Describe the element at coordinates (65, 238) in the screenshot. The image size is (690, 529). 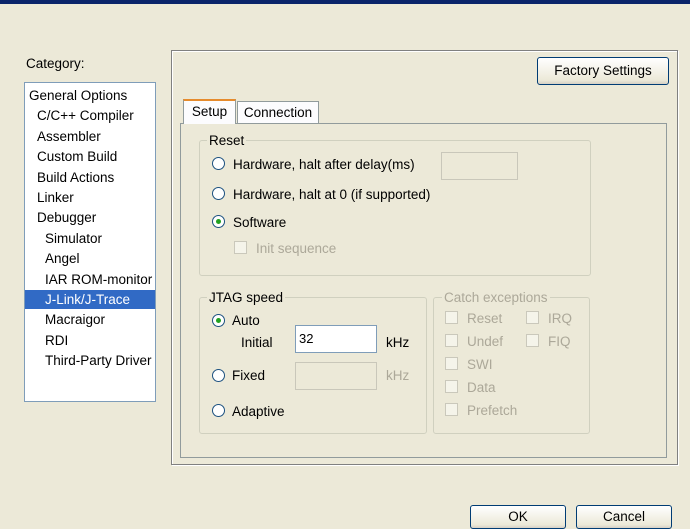
I see `category-item: Simulator` at that location.